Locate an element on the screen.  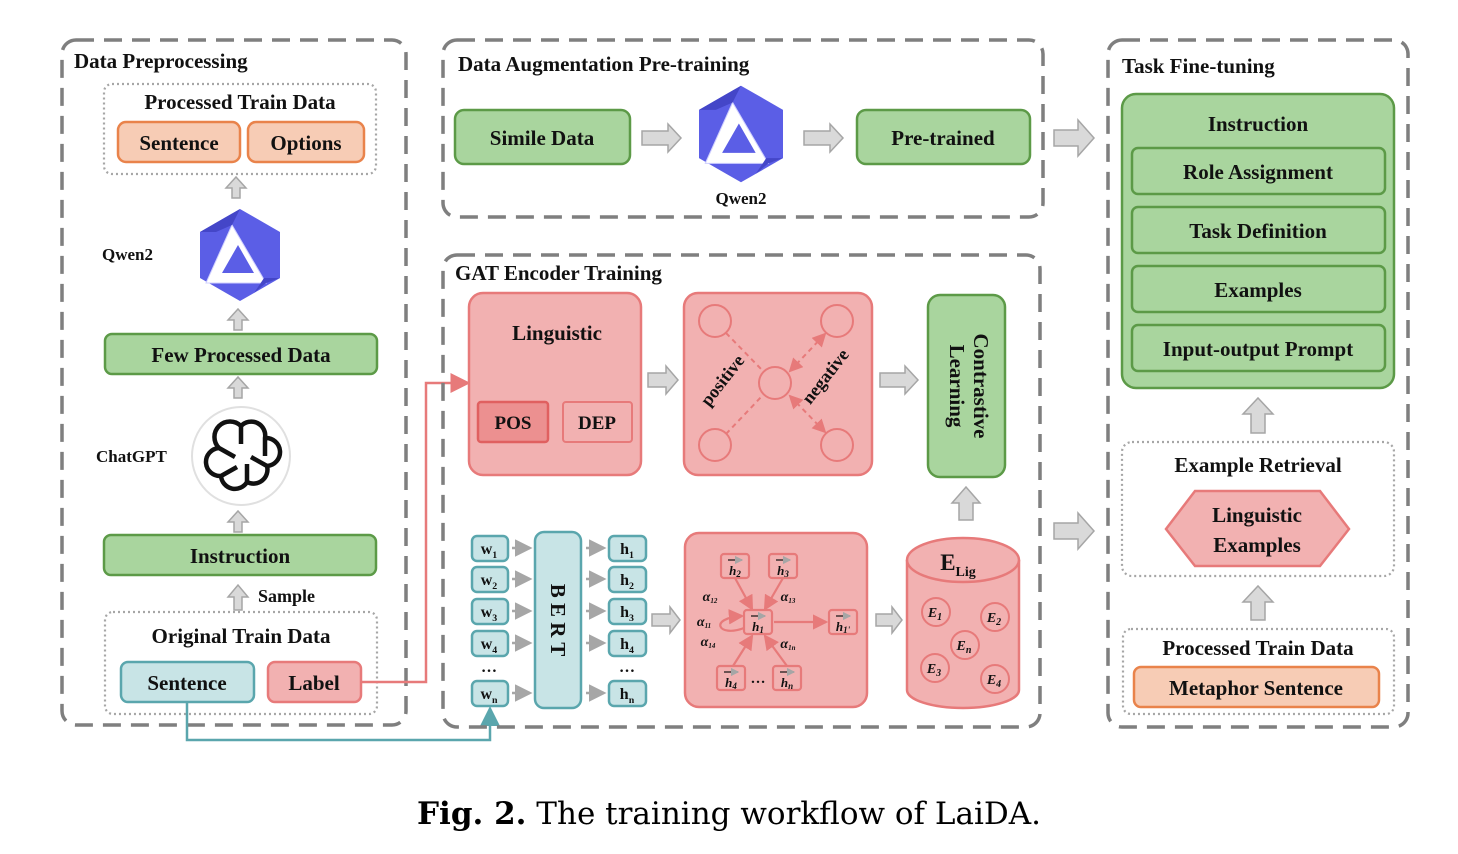
instruction-item-label: Input-output Prompt is located at coordinates (1258, 349).